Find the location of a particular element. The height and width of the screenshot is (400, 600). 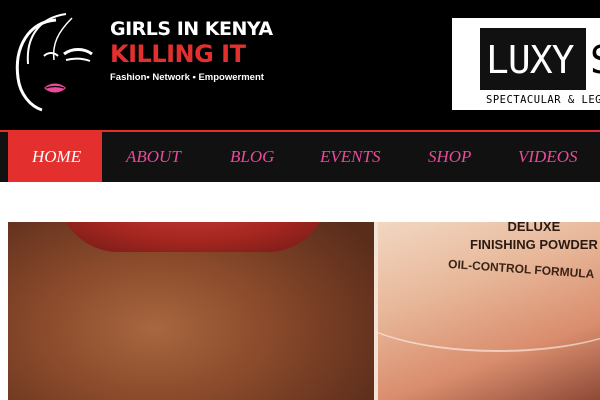

nav-item-shop: SHOP is located at coordinates (449, 157).